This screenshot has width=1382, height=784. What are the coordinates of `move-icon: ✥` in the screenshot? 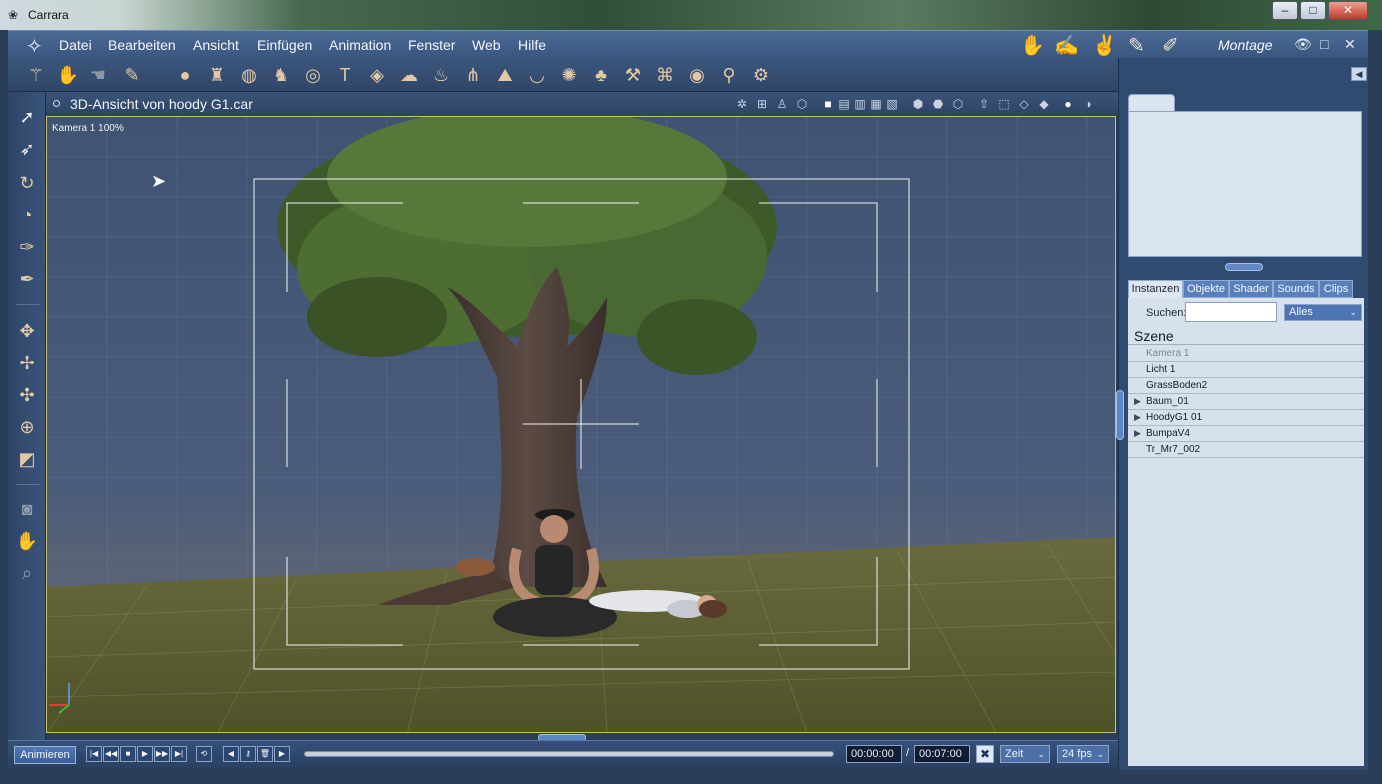 It's located at (27, 331).